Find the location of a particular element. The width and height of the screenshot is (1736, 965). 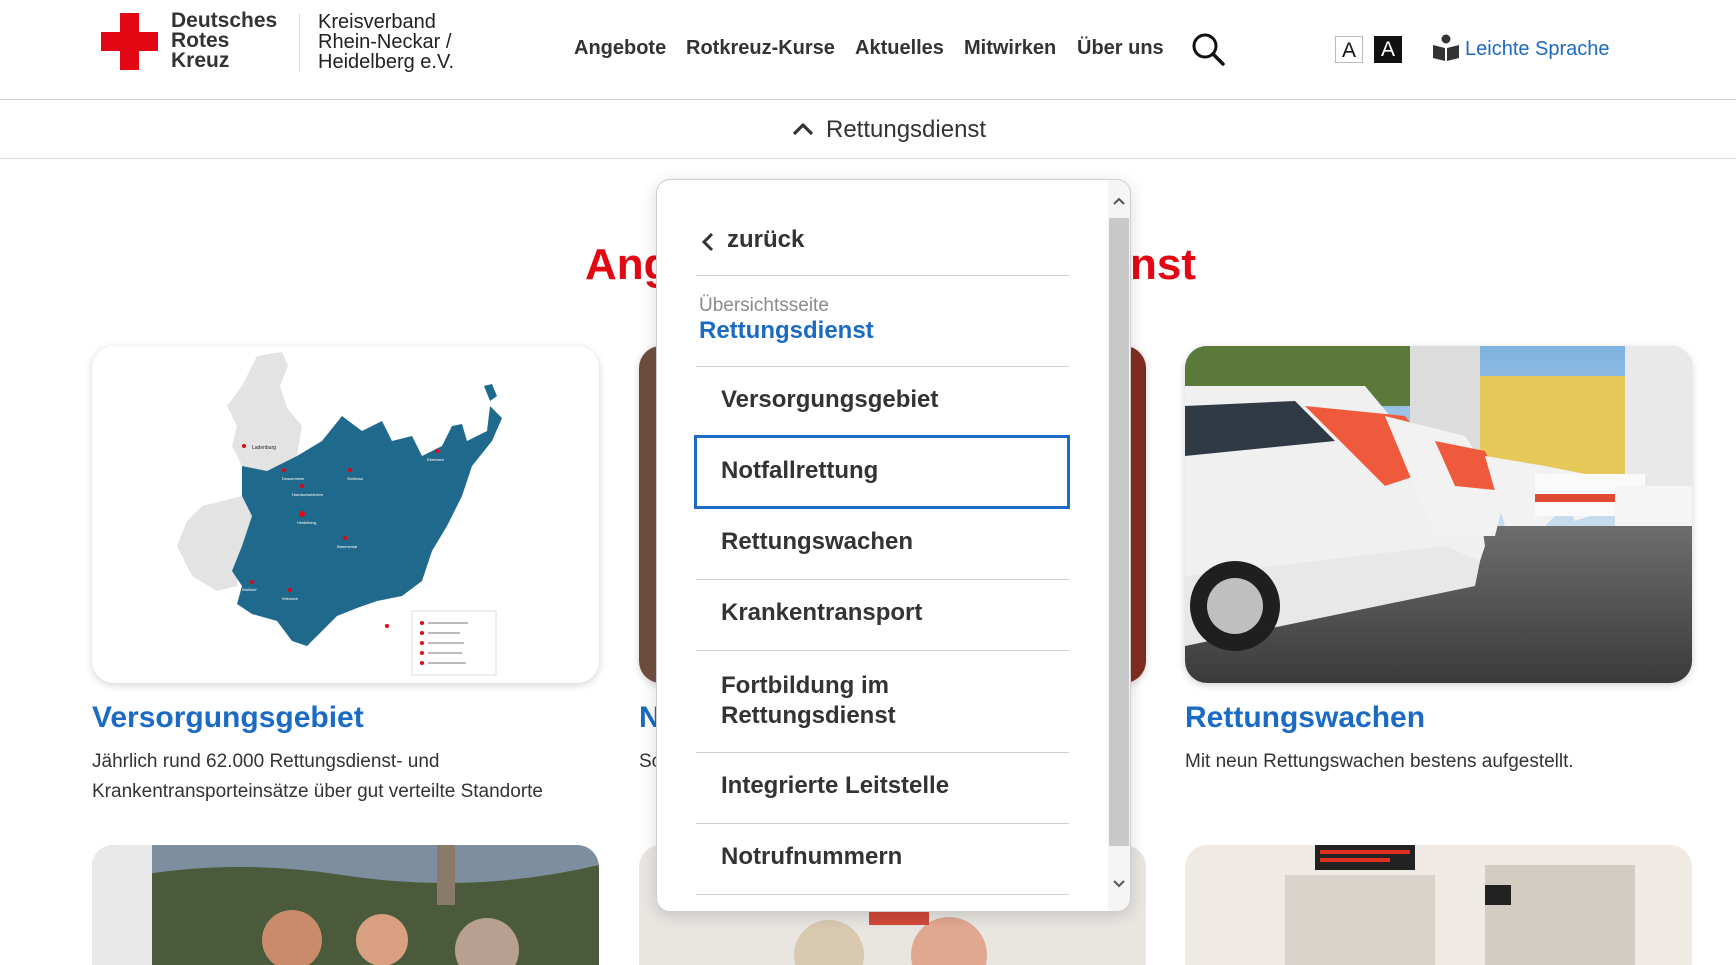

nav-aktuelles: Aktuelles is located at coordinates (899, 48).